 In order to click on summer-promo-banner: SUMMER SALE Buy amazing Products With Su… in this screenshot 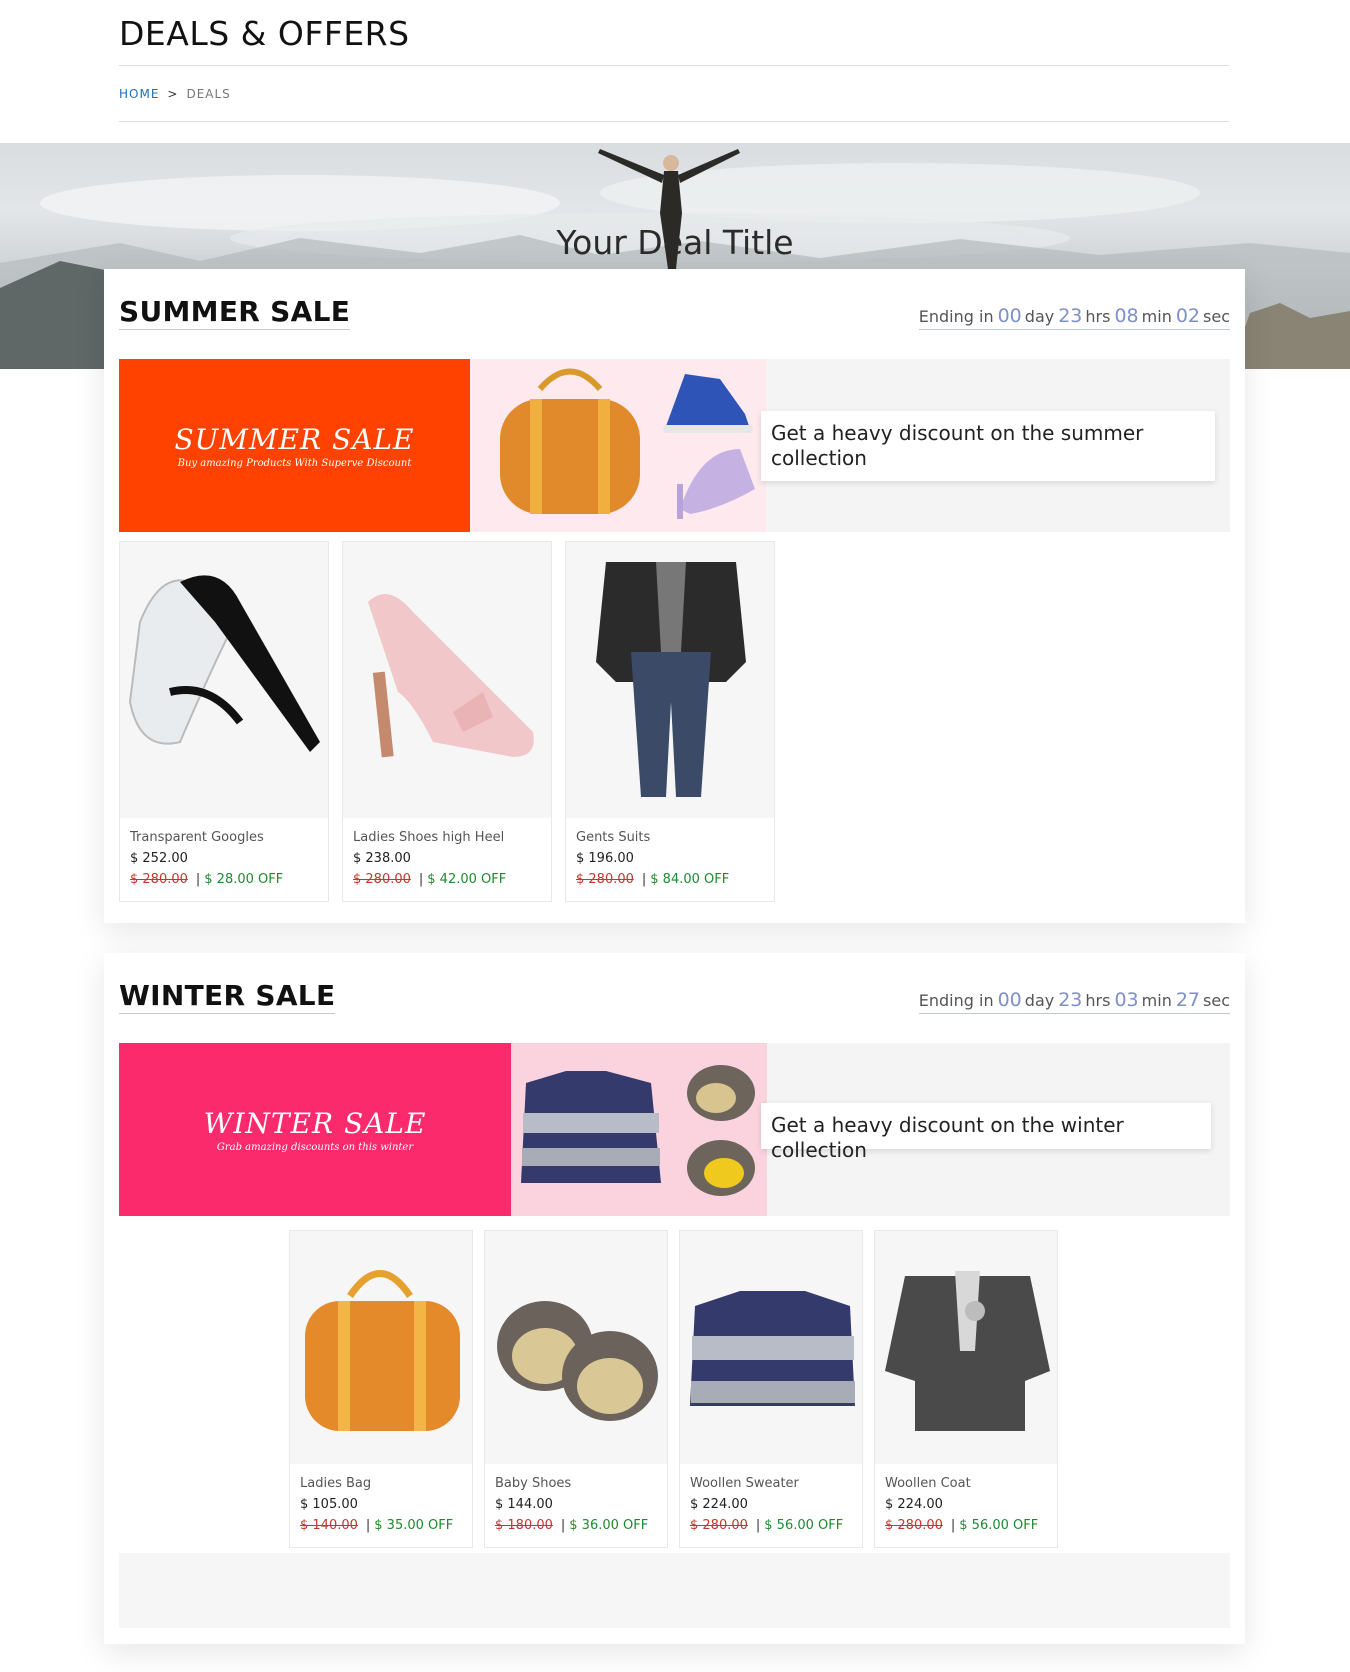, I will do `click(674, 445)`.